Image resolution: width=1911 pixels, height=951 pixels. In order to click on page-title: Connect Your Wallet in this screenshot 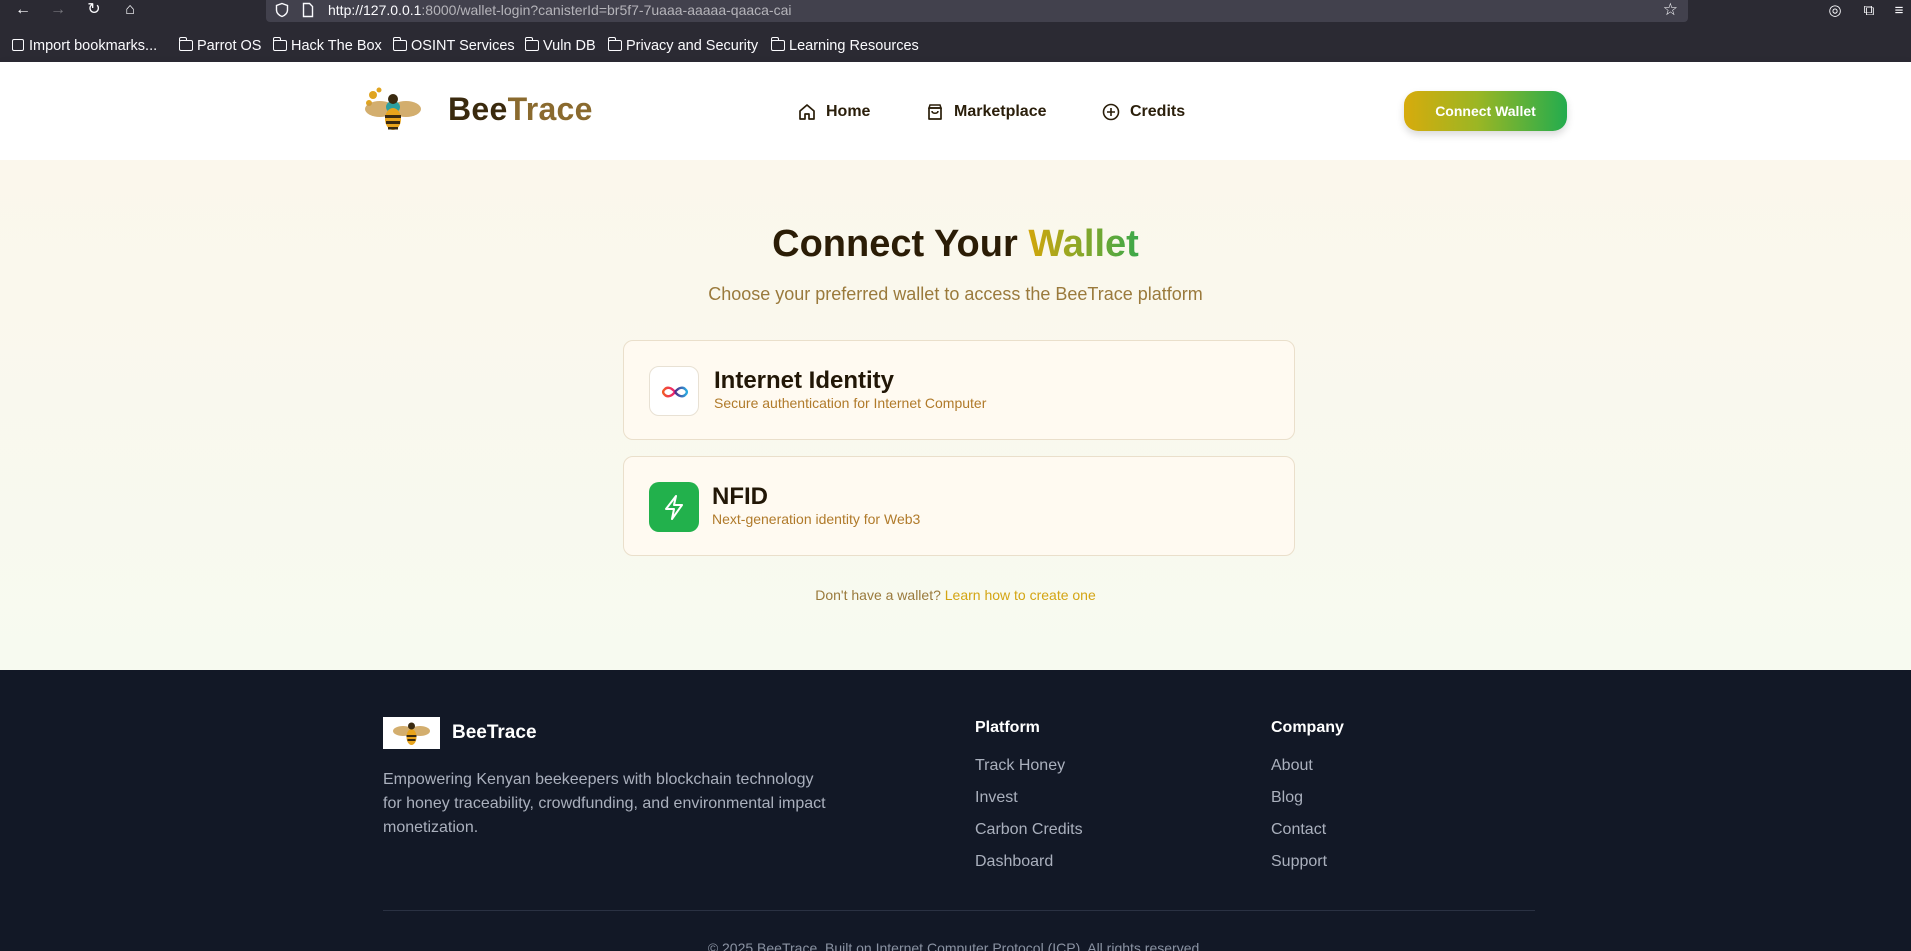, I will do `click(955, 244)`.